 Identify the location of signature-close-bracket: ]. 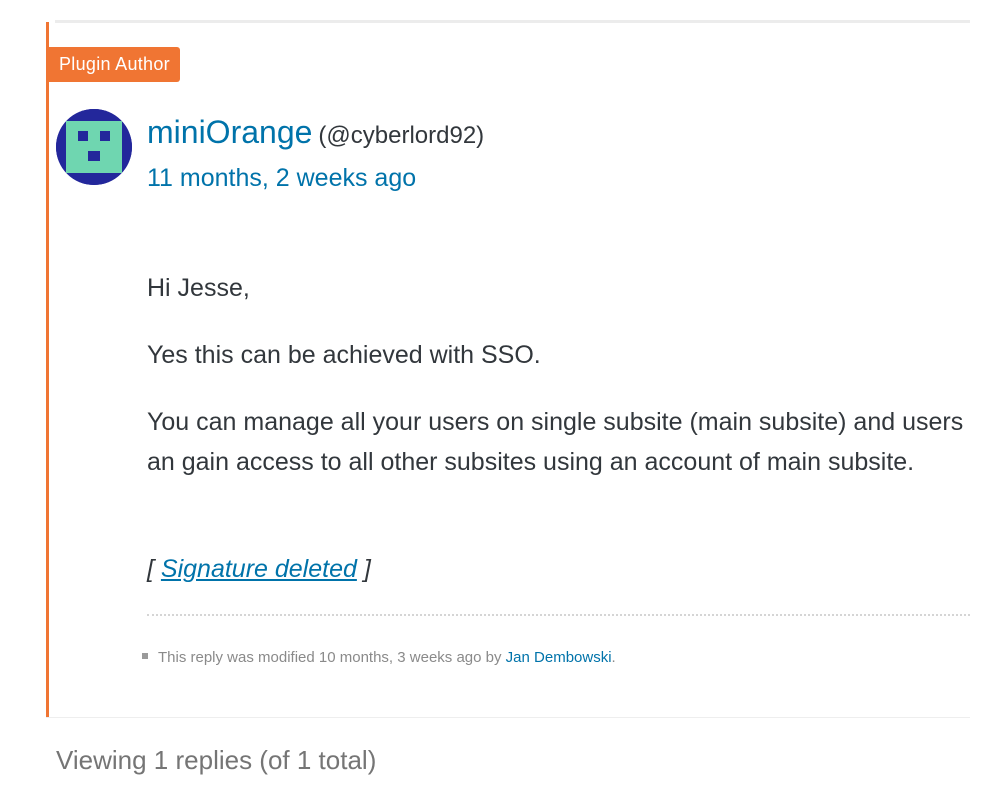
(363, 569).